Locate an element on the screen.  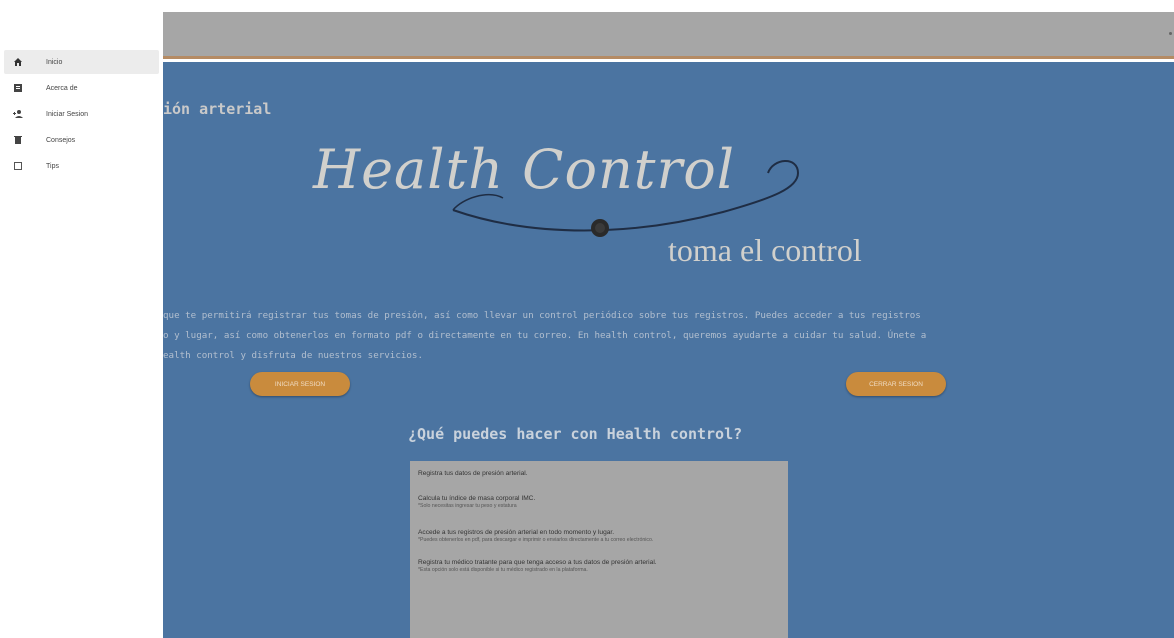
feature-title: Registra tus datos de presión arterial. is located at coordinates (473, 473).